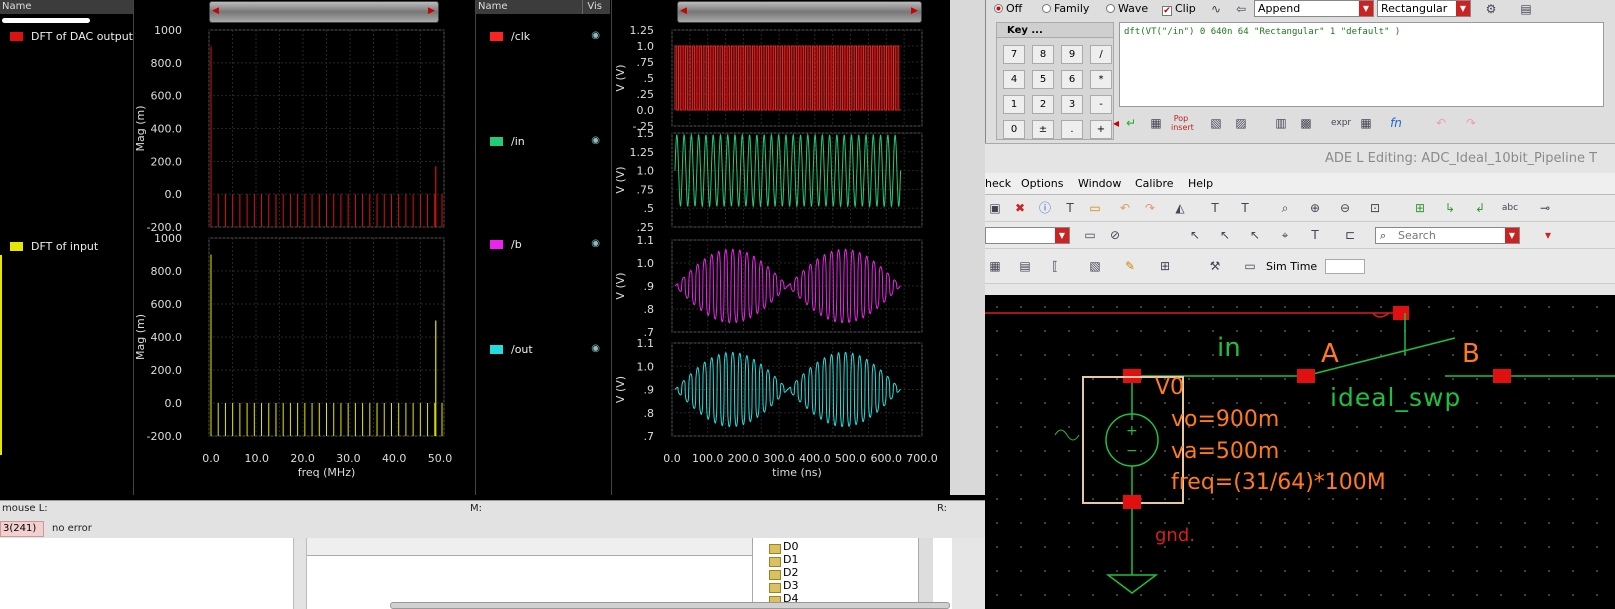  I want to click on text-size-down-icon: T, so click(1245, 208).